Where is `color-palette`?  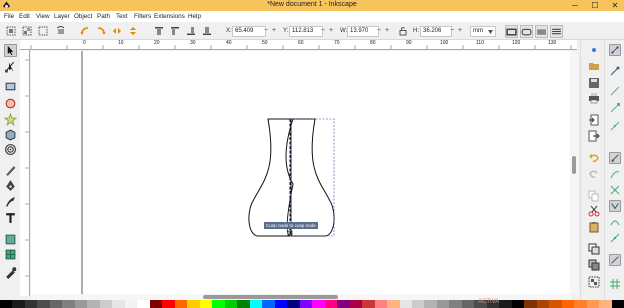
color-palette is located at coordinates (312, 304).